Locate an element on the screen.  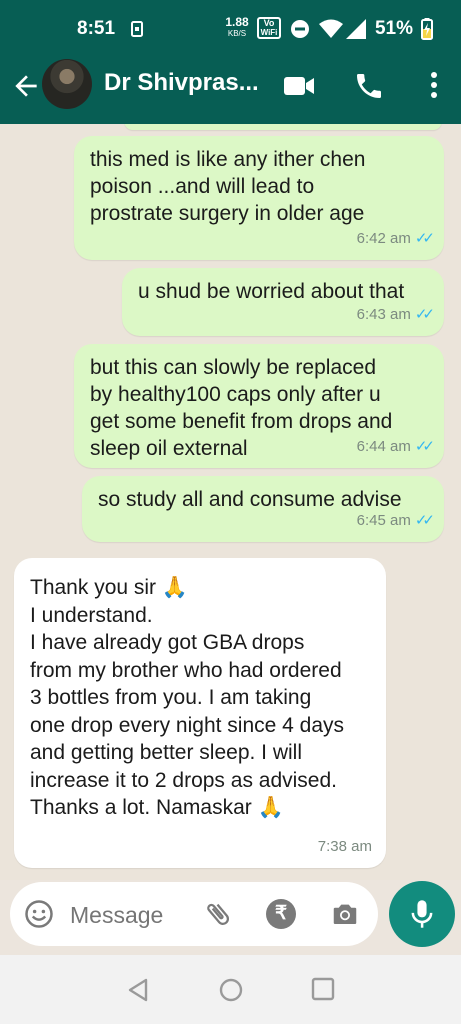
message-time: 7:38 am is located at coordinates (344, 846).